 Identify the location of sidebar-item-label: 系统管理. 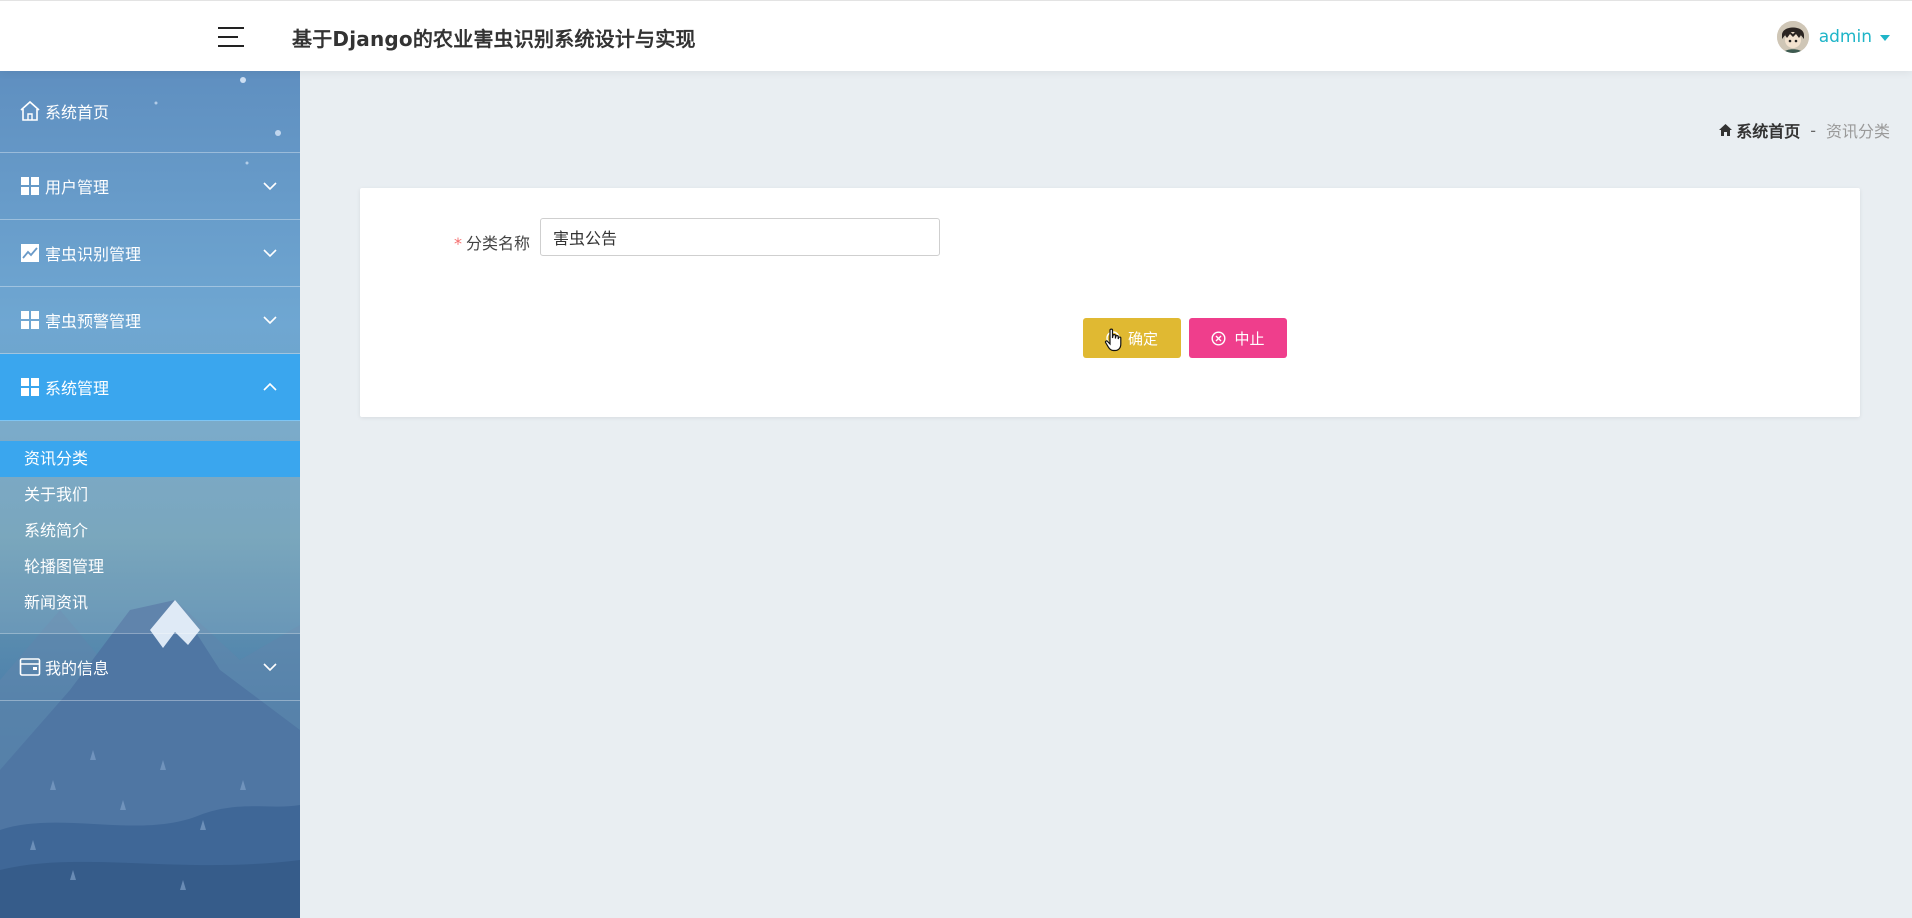
(77, 388).